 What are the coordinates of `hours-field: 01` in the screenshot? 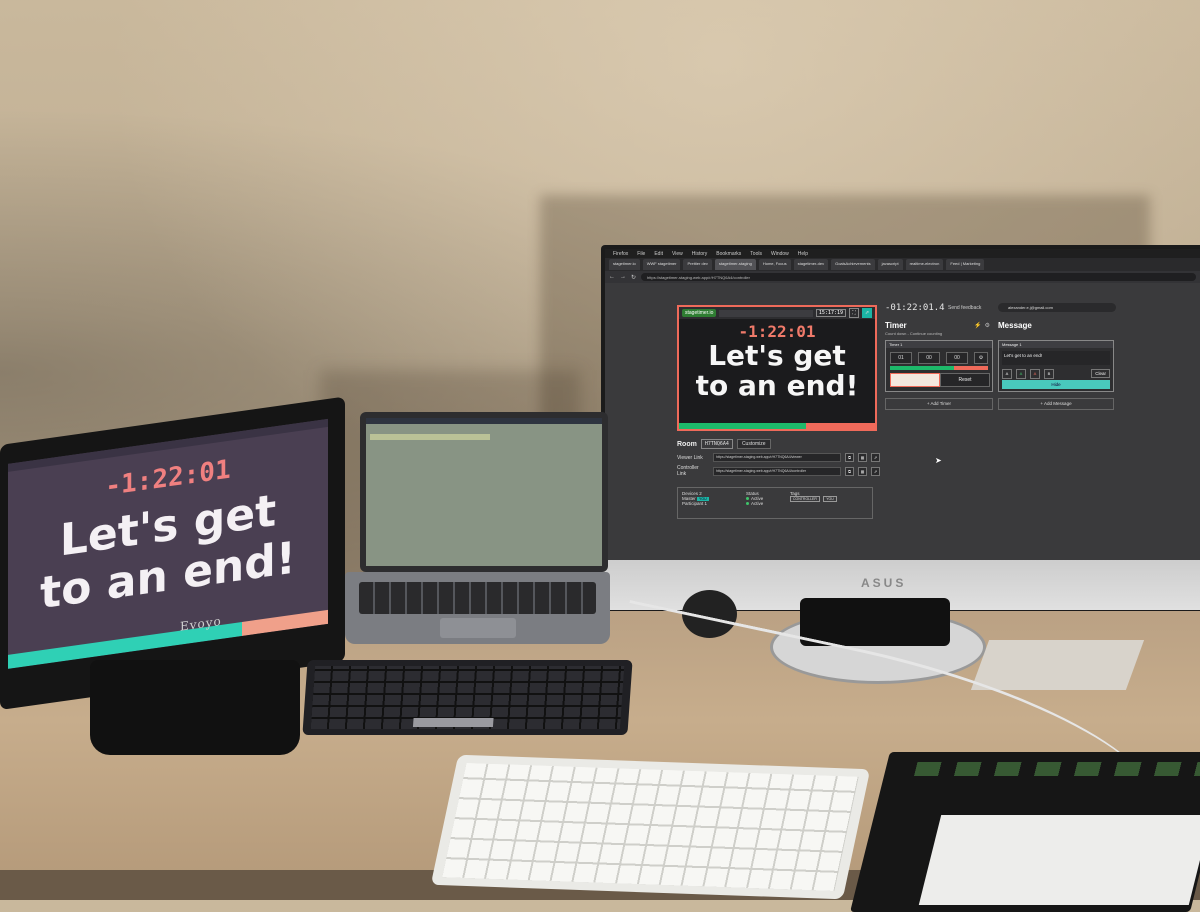 It's located at (901, 358).